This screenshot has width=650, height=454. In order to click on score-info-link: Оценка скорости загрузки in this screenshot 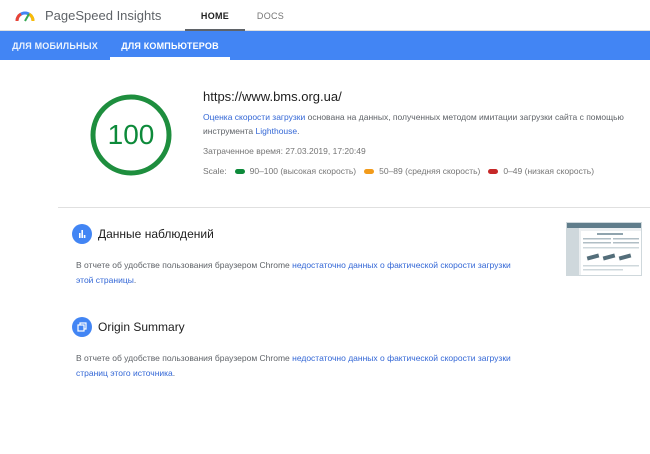, I will do `click(254, 117)`.